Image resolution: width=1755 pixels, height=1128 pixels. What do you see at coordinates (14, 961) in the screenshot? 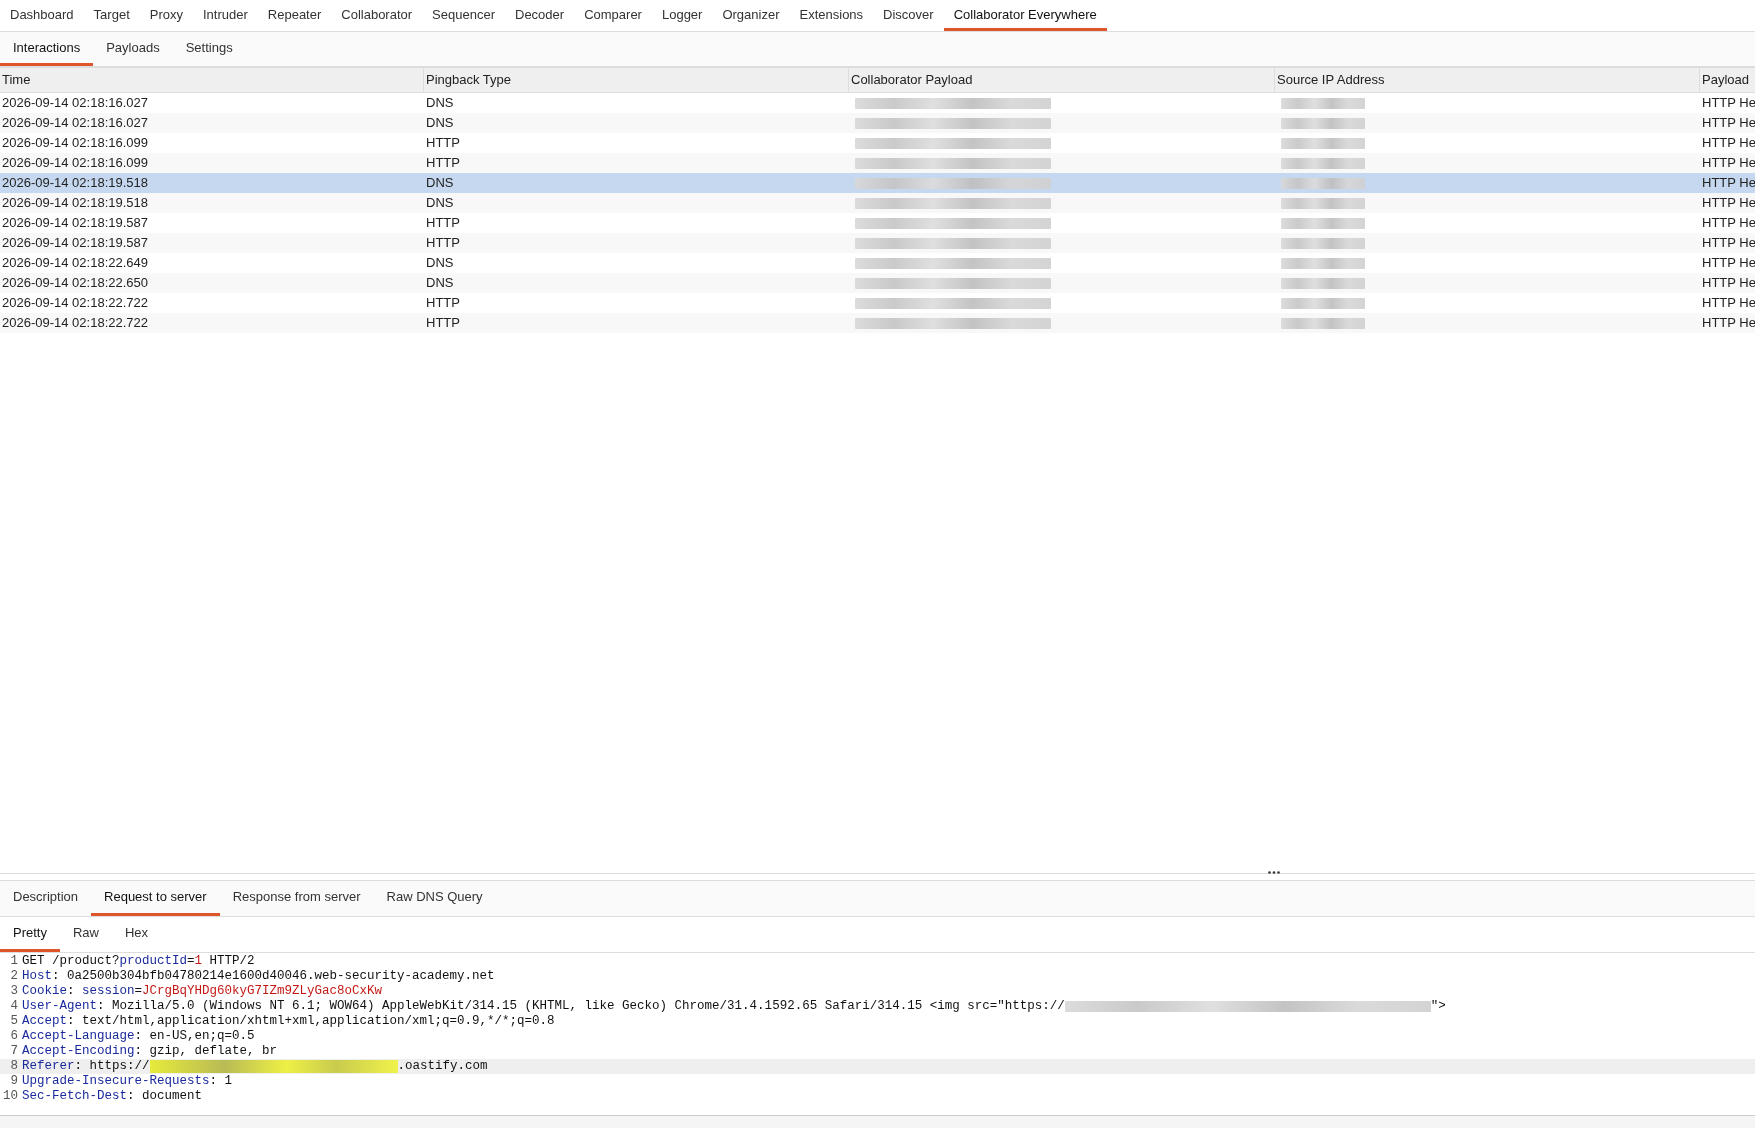
I see `line-number: 1` at bounding box center [14, 961].